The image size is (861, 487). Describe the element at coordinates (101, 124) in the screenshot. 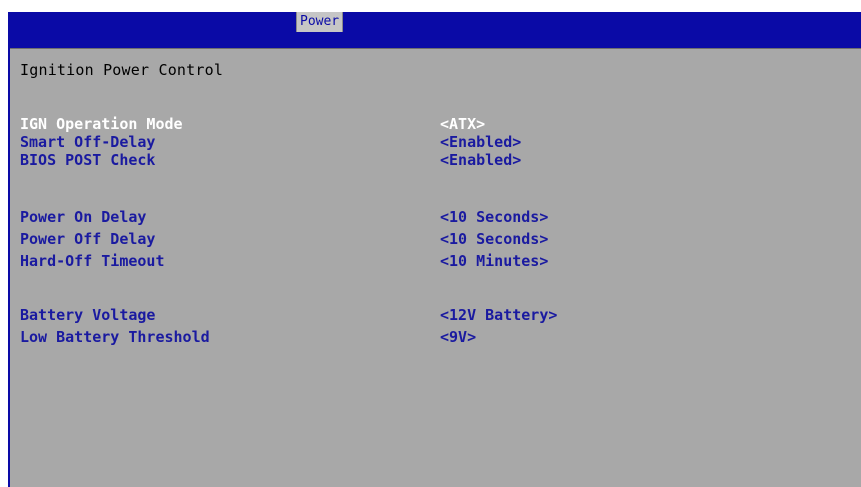

I see `setting-label: IGN Operation Mode` at that location.